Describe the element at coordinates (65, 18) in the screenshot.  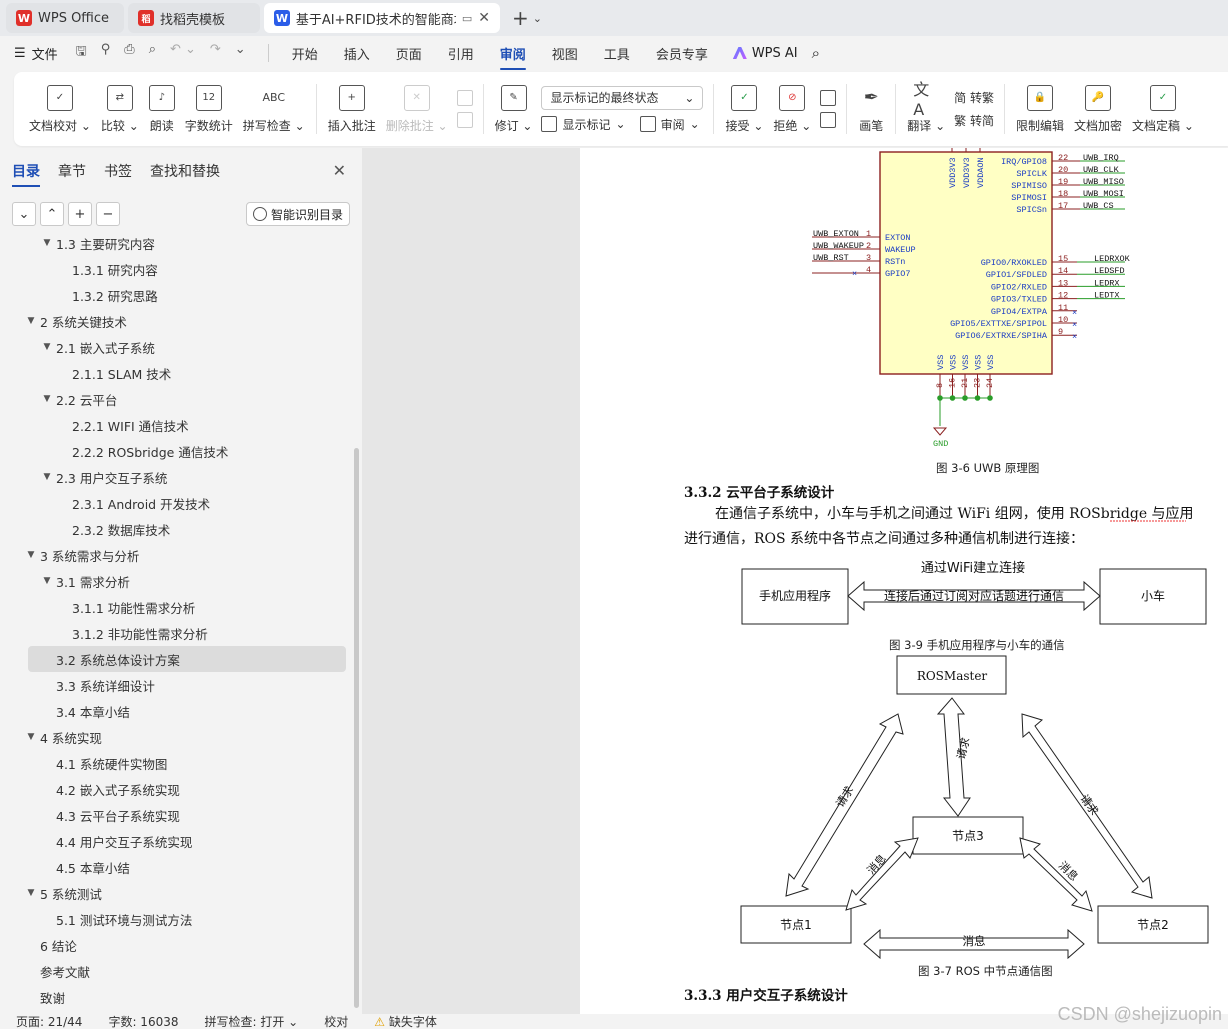
I see `tab-wps-office: W WPS Office` at that location.